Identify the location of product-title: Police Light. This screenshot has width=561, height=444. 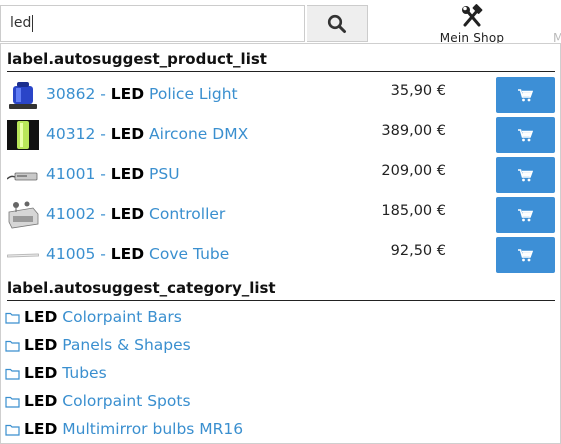
(191, 94).